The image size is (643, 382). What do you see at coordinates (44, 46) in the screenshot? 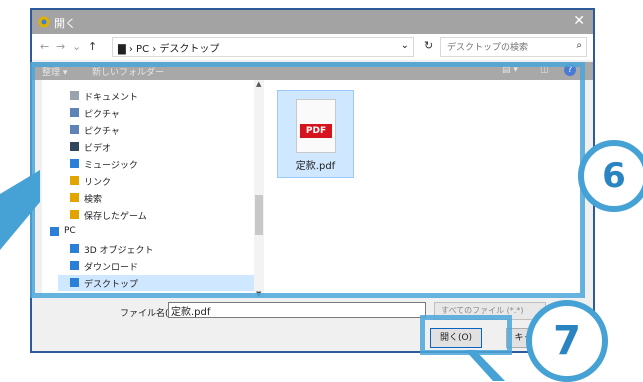
I see `back-arrow-icon: ←` at bounding box center [44, 46].